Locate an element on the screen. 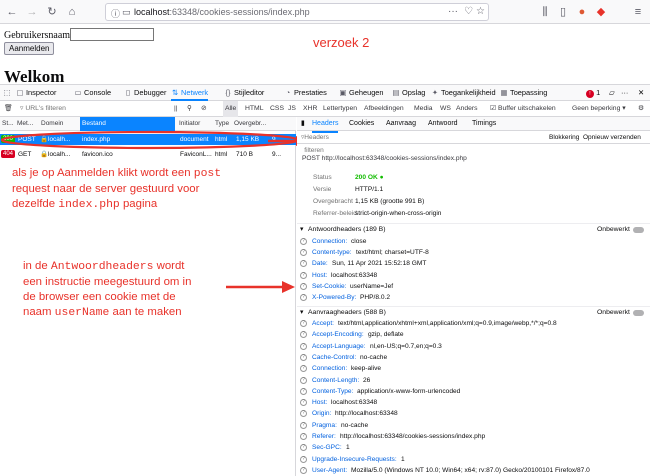 Image resolution: width=650 pixels, height=476 pixels. status-value: 200 OK ● is located at coordinates (369, 177).